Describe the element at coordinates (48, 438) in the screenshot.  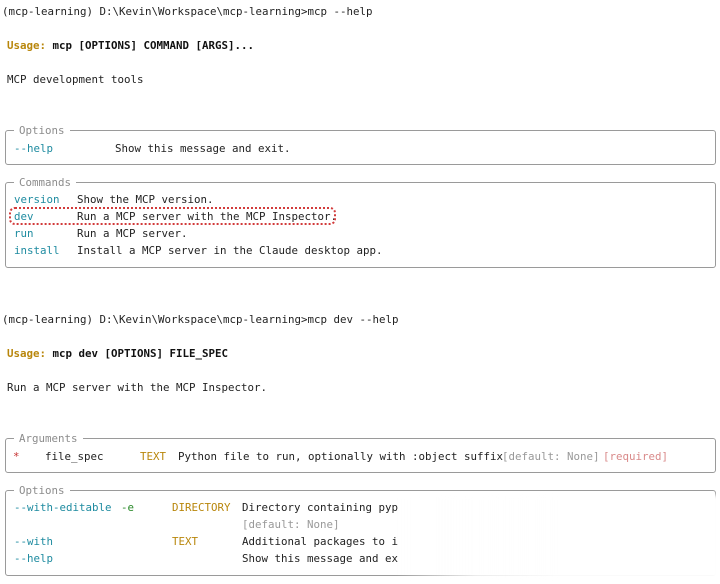
I see `panel-title: Arguments` at that location.